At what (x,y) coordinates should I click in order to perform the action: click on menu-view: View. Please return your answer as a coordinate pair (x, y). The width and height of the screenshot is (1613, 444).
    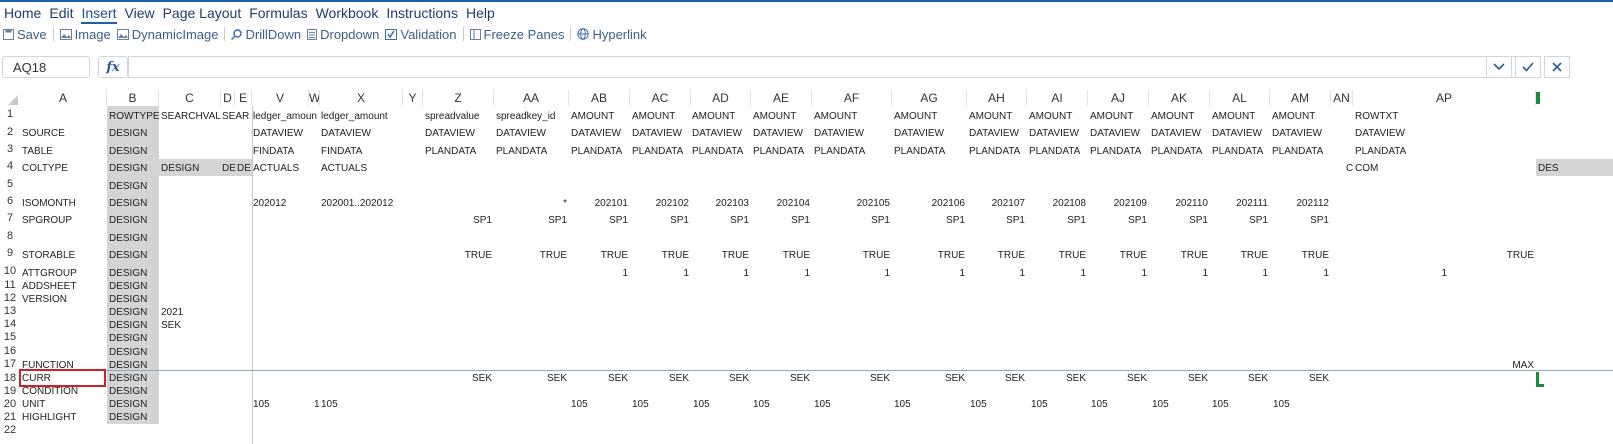
    Looking at the image, I should click on (140, 13).